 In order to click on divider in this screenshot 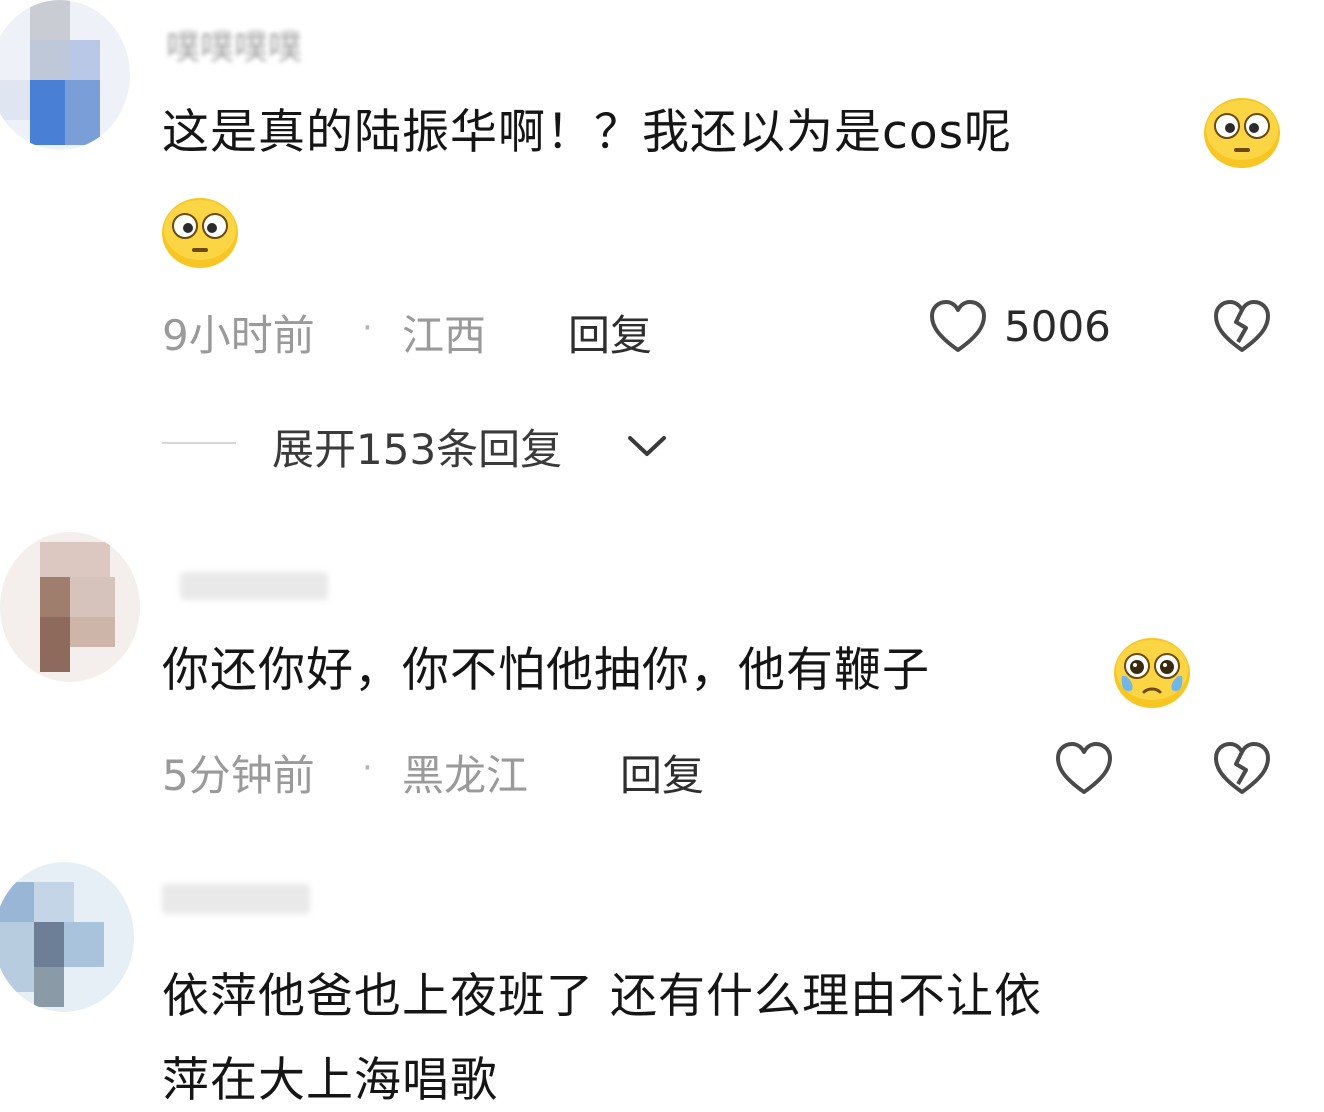, I will do `click(199, 443)`.